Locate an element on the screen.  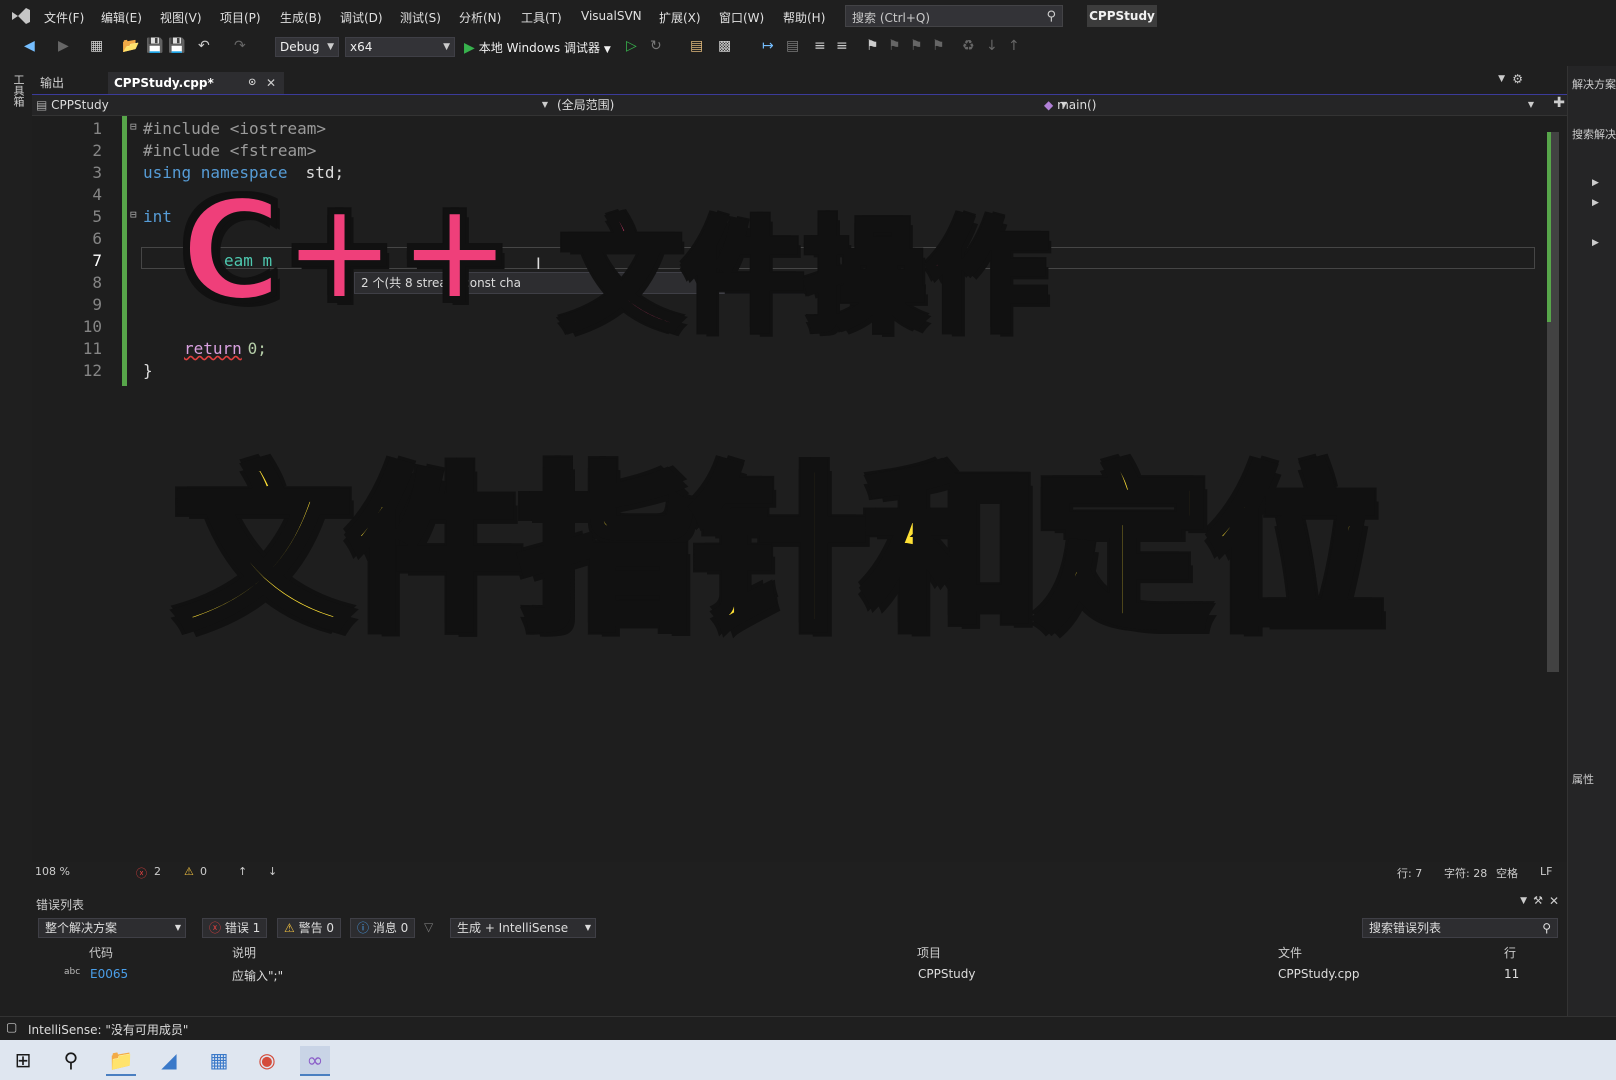
filter-icon: ▽ is located at coordinates (428, 927).